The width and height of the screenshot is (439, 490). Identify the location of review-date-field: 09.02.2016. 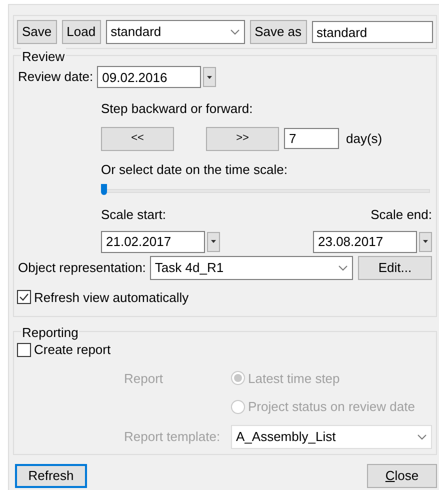
(149, 77).